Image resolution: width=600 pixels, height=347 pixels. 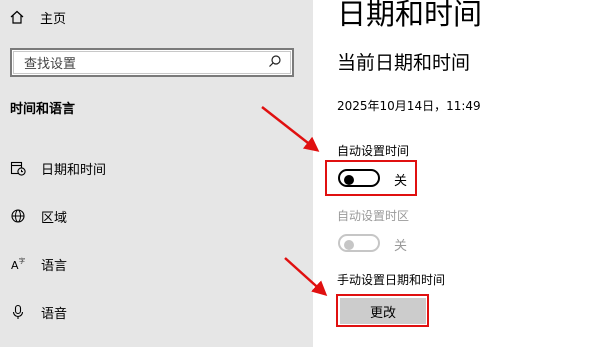 I want to click on annotation-arrows, so click(x=294, y=201).